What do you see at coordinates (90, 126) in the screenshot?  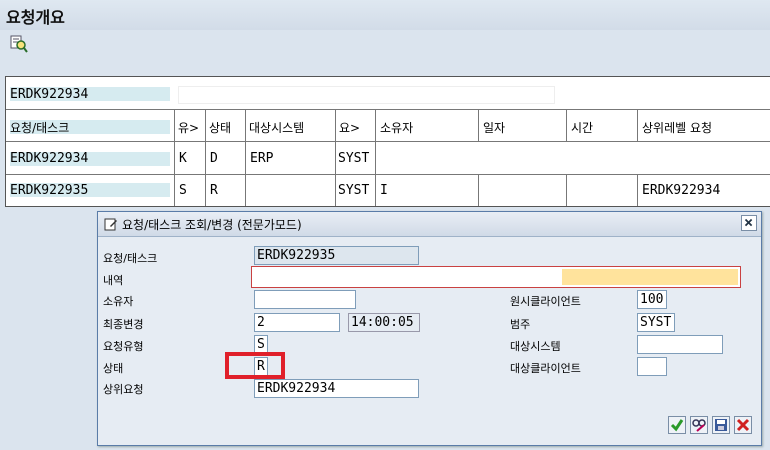 I see `col-request: 요청/태스크` at bounding box center [90, 126].